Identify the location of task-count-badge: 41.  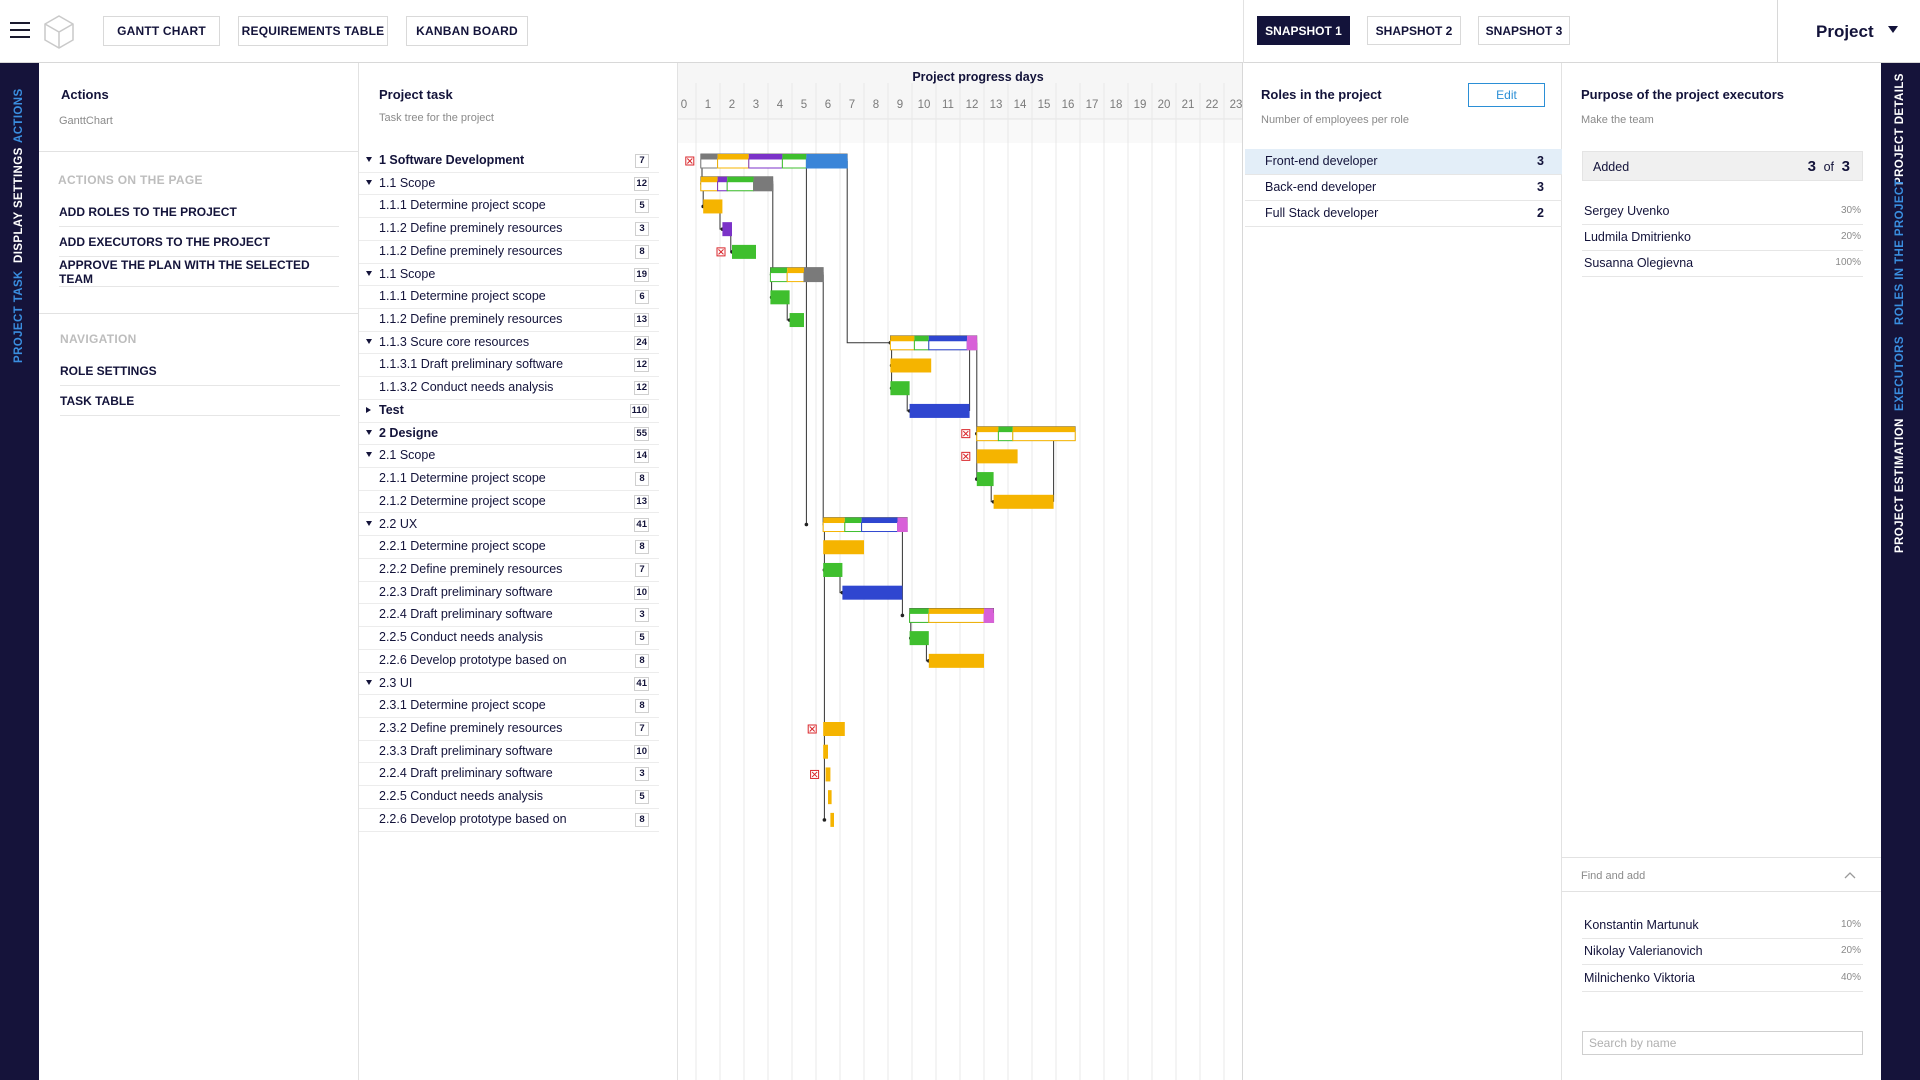
(641, 683).